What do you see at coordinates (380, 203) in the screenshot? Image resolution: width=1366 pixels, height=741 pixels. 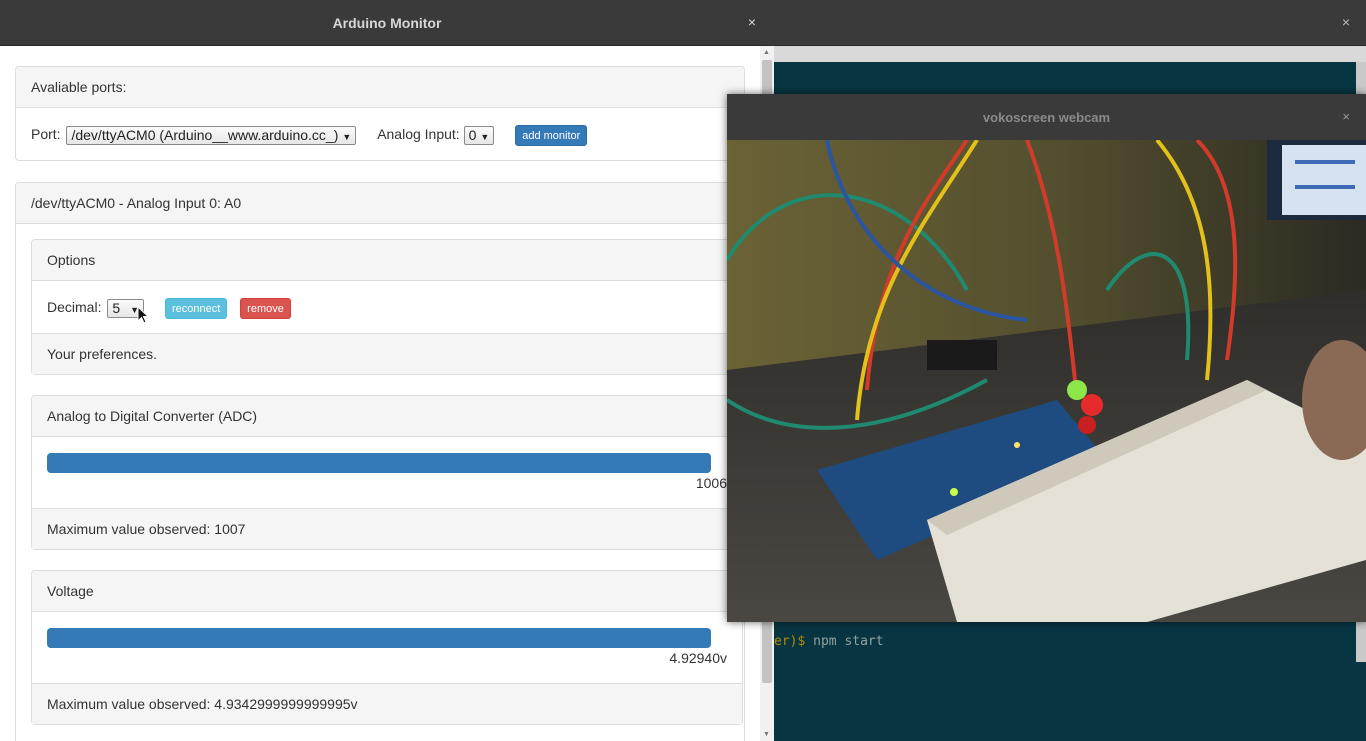 I see `monitor-panel-heading: /dev/ttyACM0 - Analog Input 0: A0` at bounding box center [380, 203].